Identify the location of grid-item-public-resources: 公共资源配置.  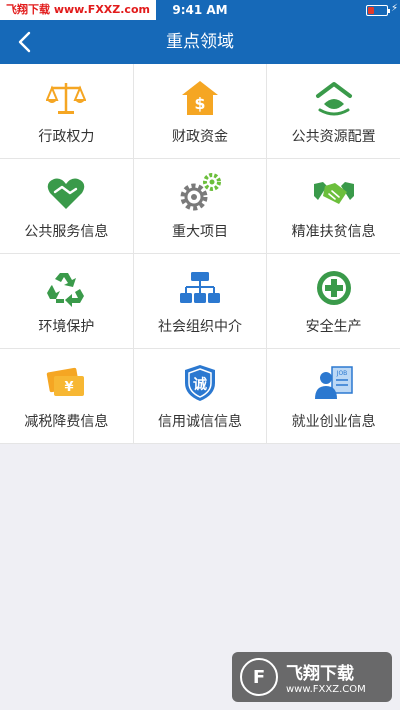
(333, 111).